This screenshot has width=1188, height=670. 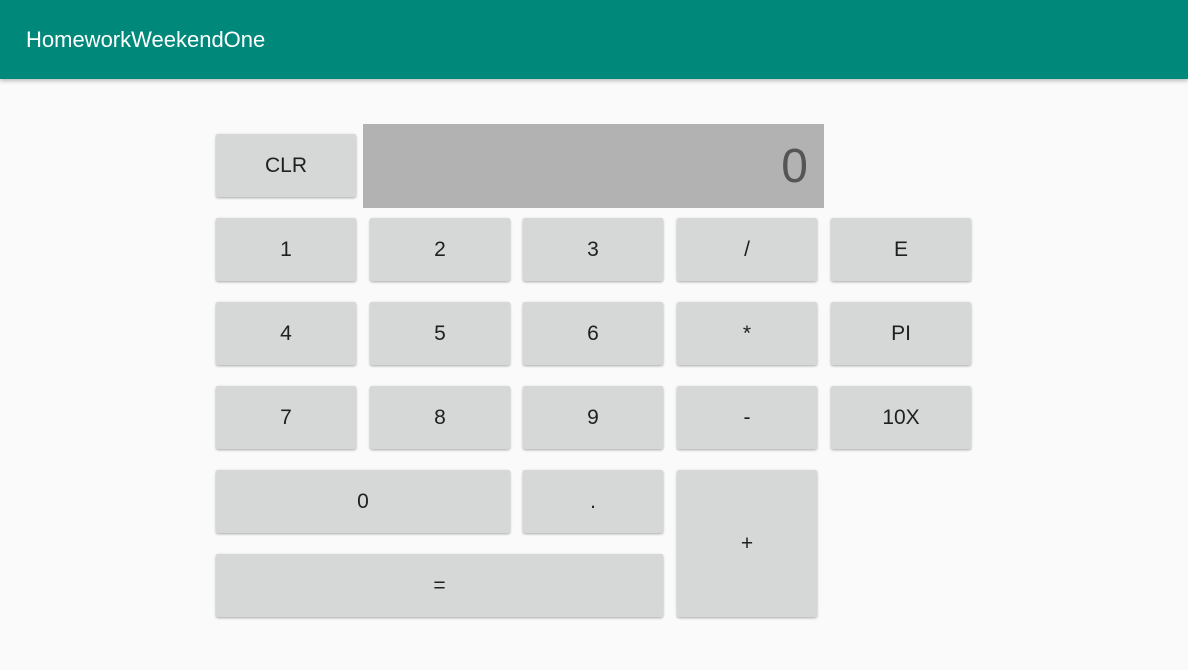 I want to click on digit-0-button: 0, so click(x=363, y=501).